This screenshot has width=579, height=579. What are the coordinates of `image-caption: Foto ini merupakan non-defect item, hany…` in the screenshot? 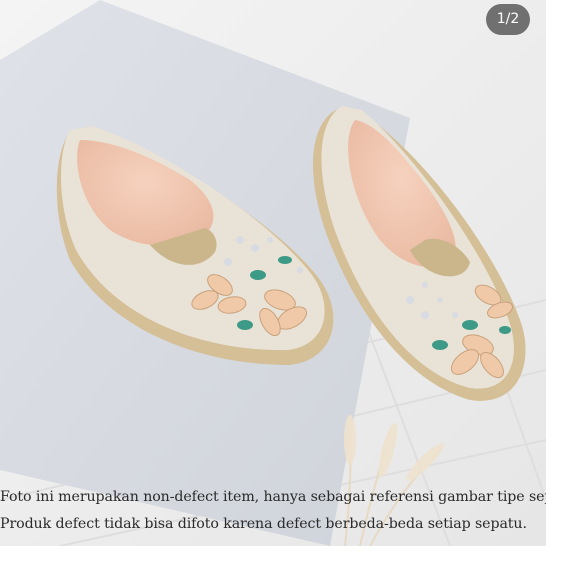 It's located at (273, 511).